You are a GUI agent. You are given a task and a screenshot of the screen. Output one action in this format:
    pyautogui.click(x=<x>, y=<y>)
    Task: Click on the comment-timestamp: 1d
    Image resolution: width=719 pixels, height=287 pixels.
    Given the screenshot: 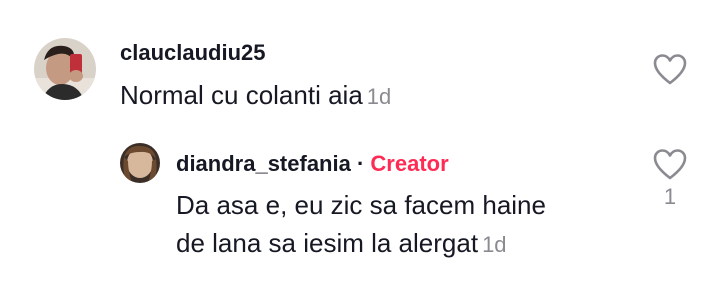 What is the action you would take?
    pyautogui.click(x=379, y=96)
    